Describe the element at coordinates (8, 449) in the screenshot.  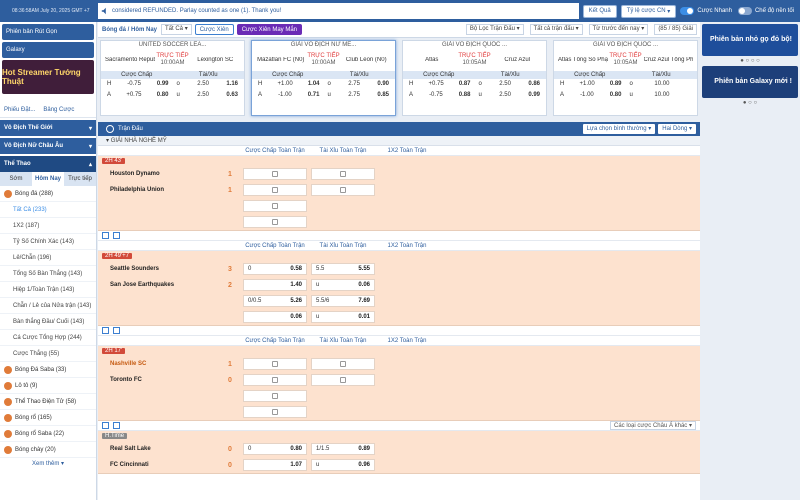
I see `baseball-icon` at that location.